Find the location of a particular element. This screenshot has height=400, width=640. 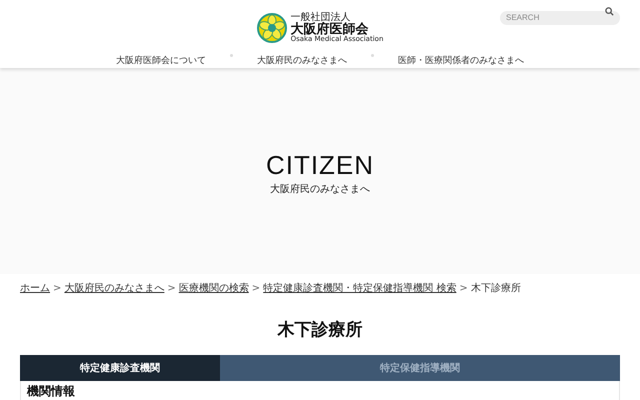

logo-name: 大阪府医師会 is located at coordinates (329, 29).